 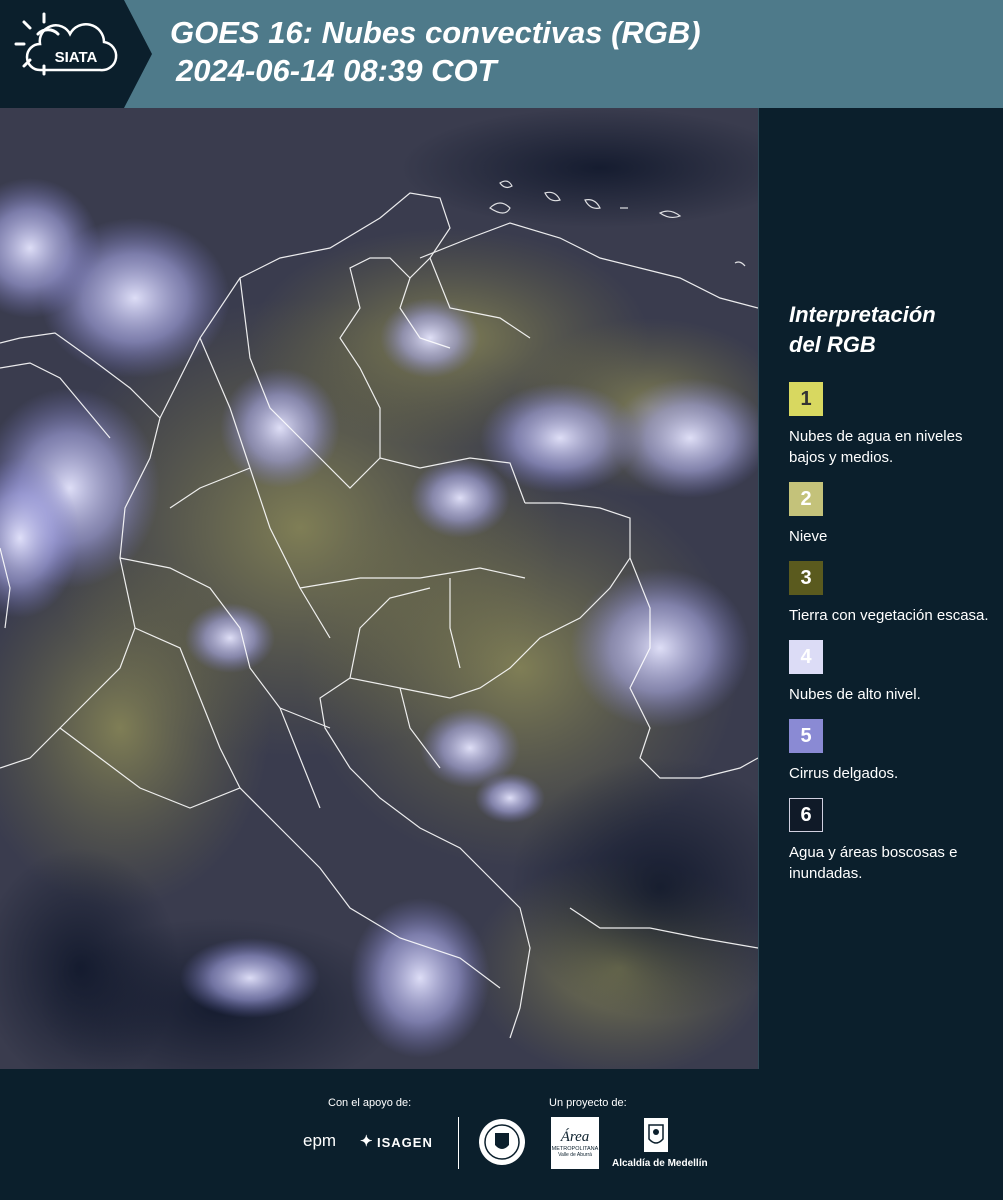 I want to click on epm-logo: epm, so click(x=320, y=1140).